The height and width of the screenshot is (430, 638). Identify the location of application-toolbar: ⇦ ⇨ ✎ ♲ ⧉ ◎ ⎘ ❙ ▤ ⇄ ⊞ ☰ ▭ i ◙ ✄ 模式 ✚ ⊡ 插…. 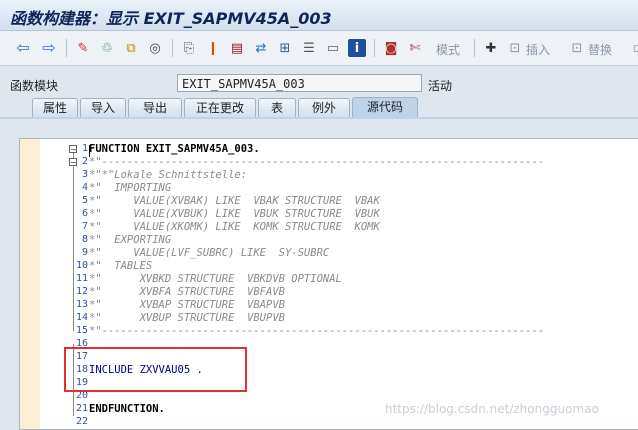
(319, 48).